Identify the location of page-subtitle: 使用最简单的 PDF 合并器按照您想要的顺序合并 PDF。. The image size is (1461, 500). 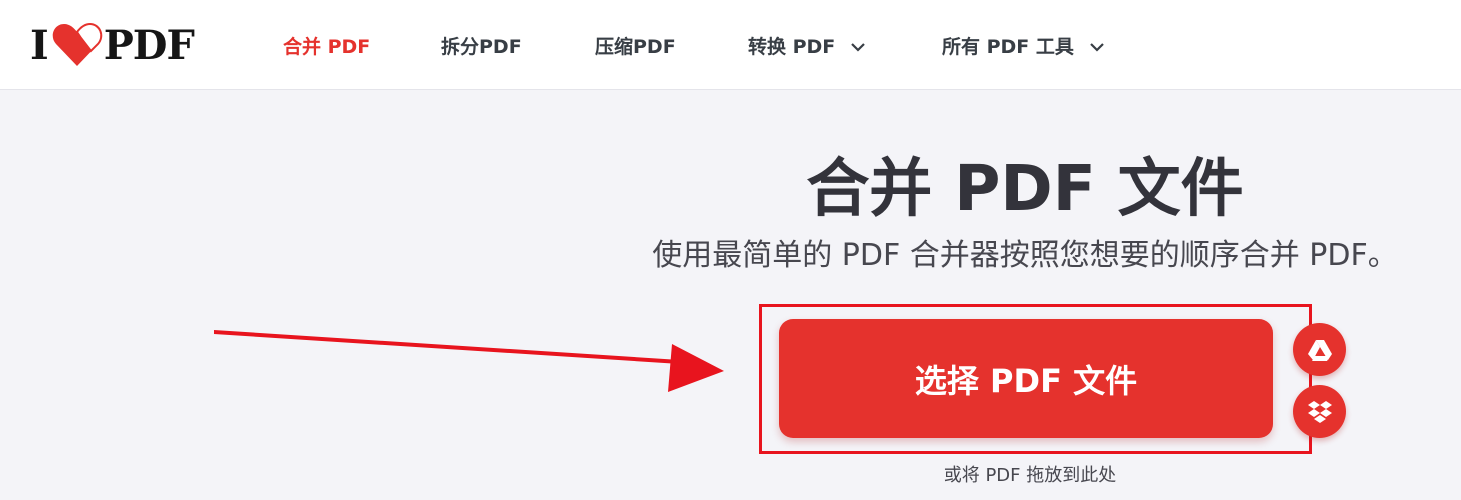
(1025, 255).